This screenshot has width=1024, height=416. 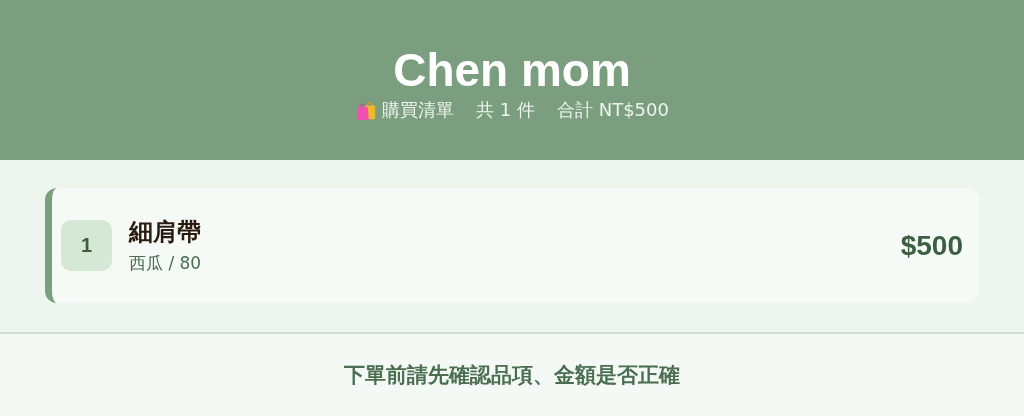 What do you see at coordinates (86, 245) in the screenshot?
I see `item-number: 1` at bounding box center [86, 245].